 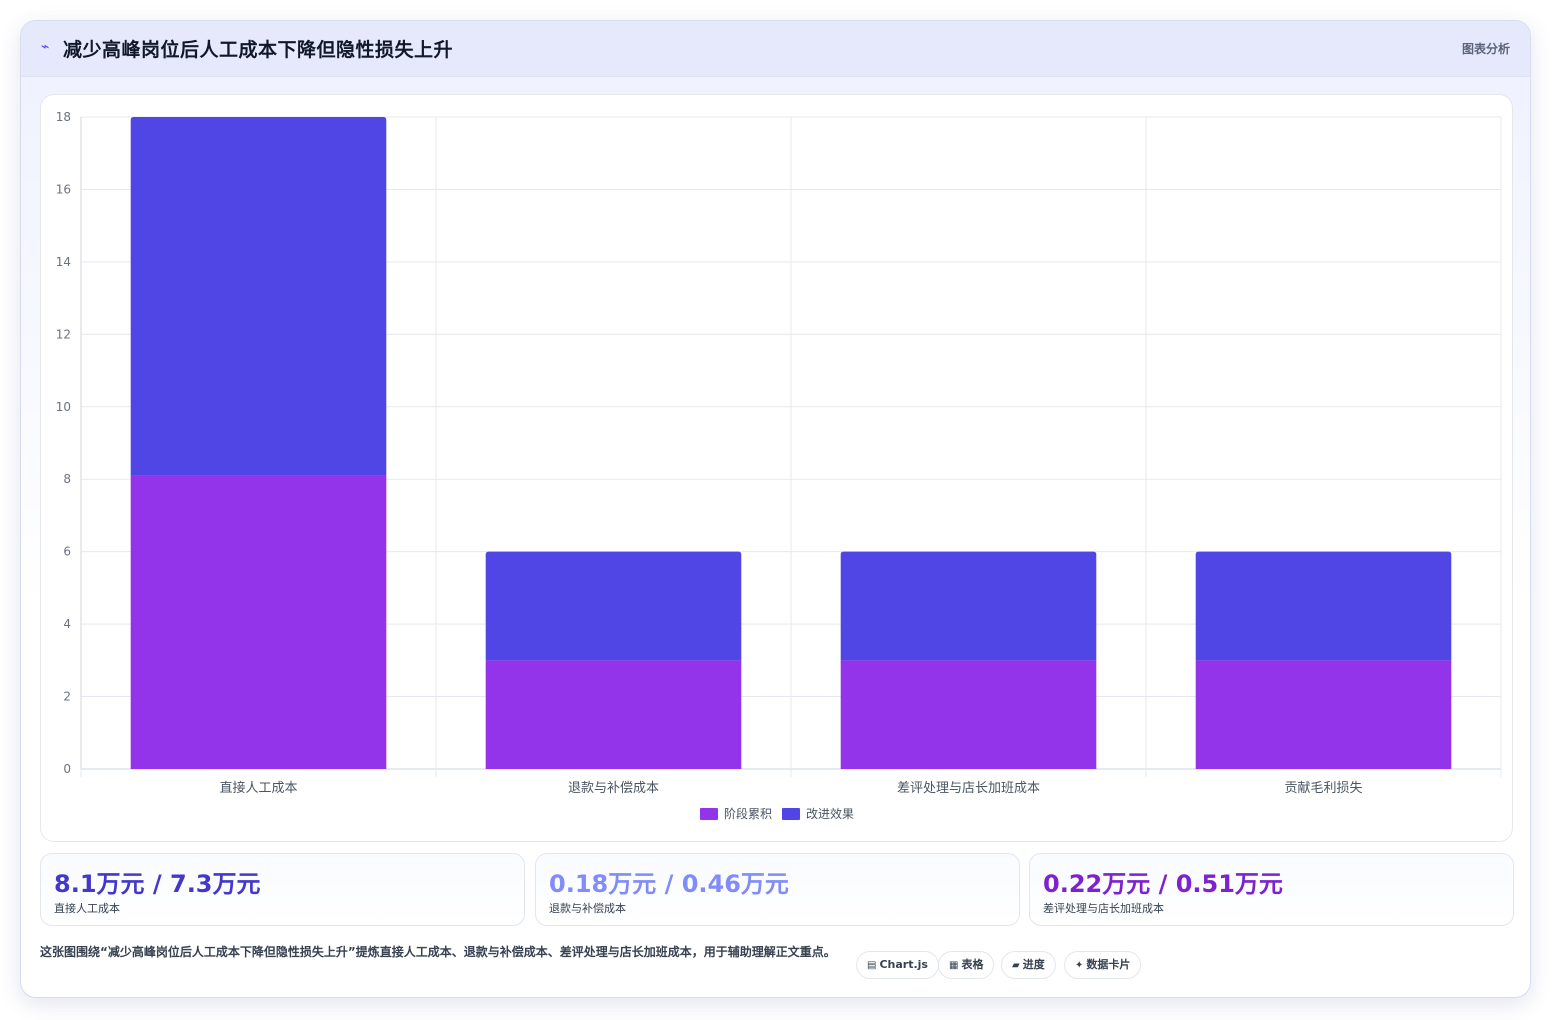 What do you see at coordinates (1079, 965) in the screenshot?
I see `sparkle-icon: ✦` at bounding box center [1079, 965].